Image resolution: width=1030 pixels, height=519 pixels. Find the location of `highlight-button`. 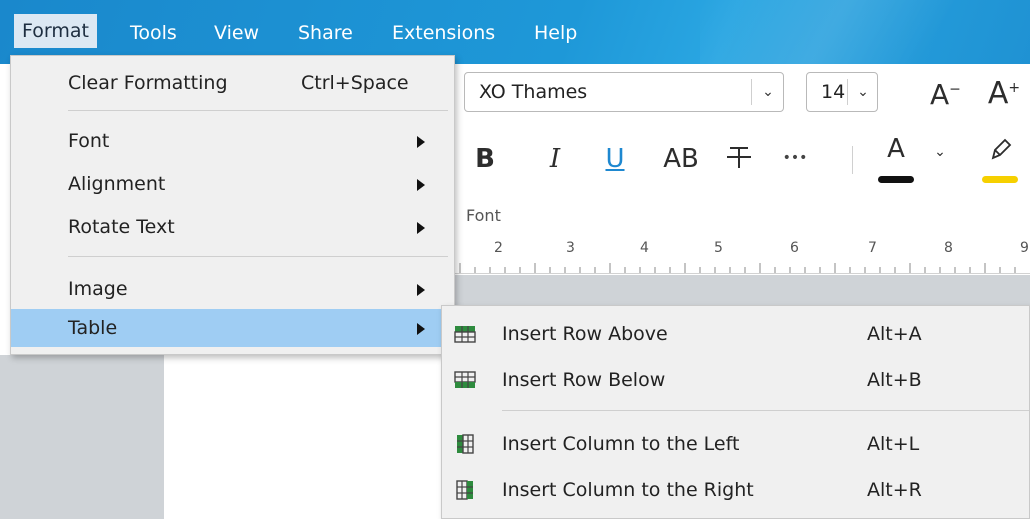

highlight-button is located at coordinates (1000, 158).